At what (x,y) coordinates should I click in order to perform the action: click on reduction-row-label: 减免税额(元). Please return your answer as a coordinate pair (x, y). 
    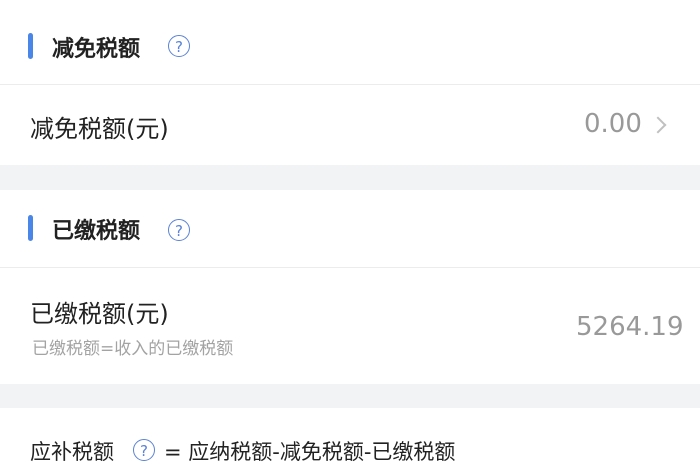
    Looking at the image, I should click on (99, 129).